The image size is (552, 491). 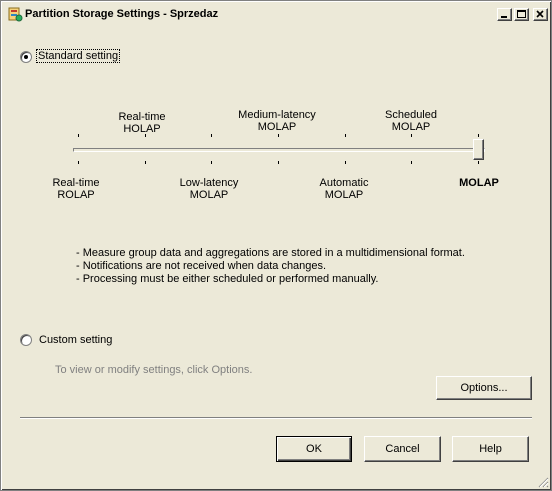 I want to click on storage-level-slider-thumb, so click(x=478, y=149).